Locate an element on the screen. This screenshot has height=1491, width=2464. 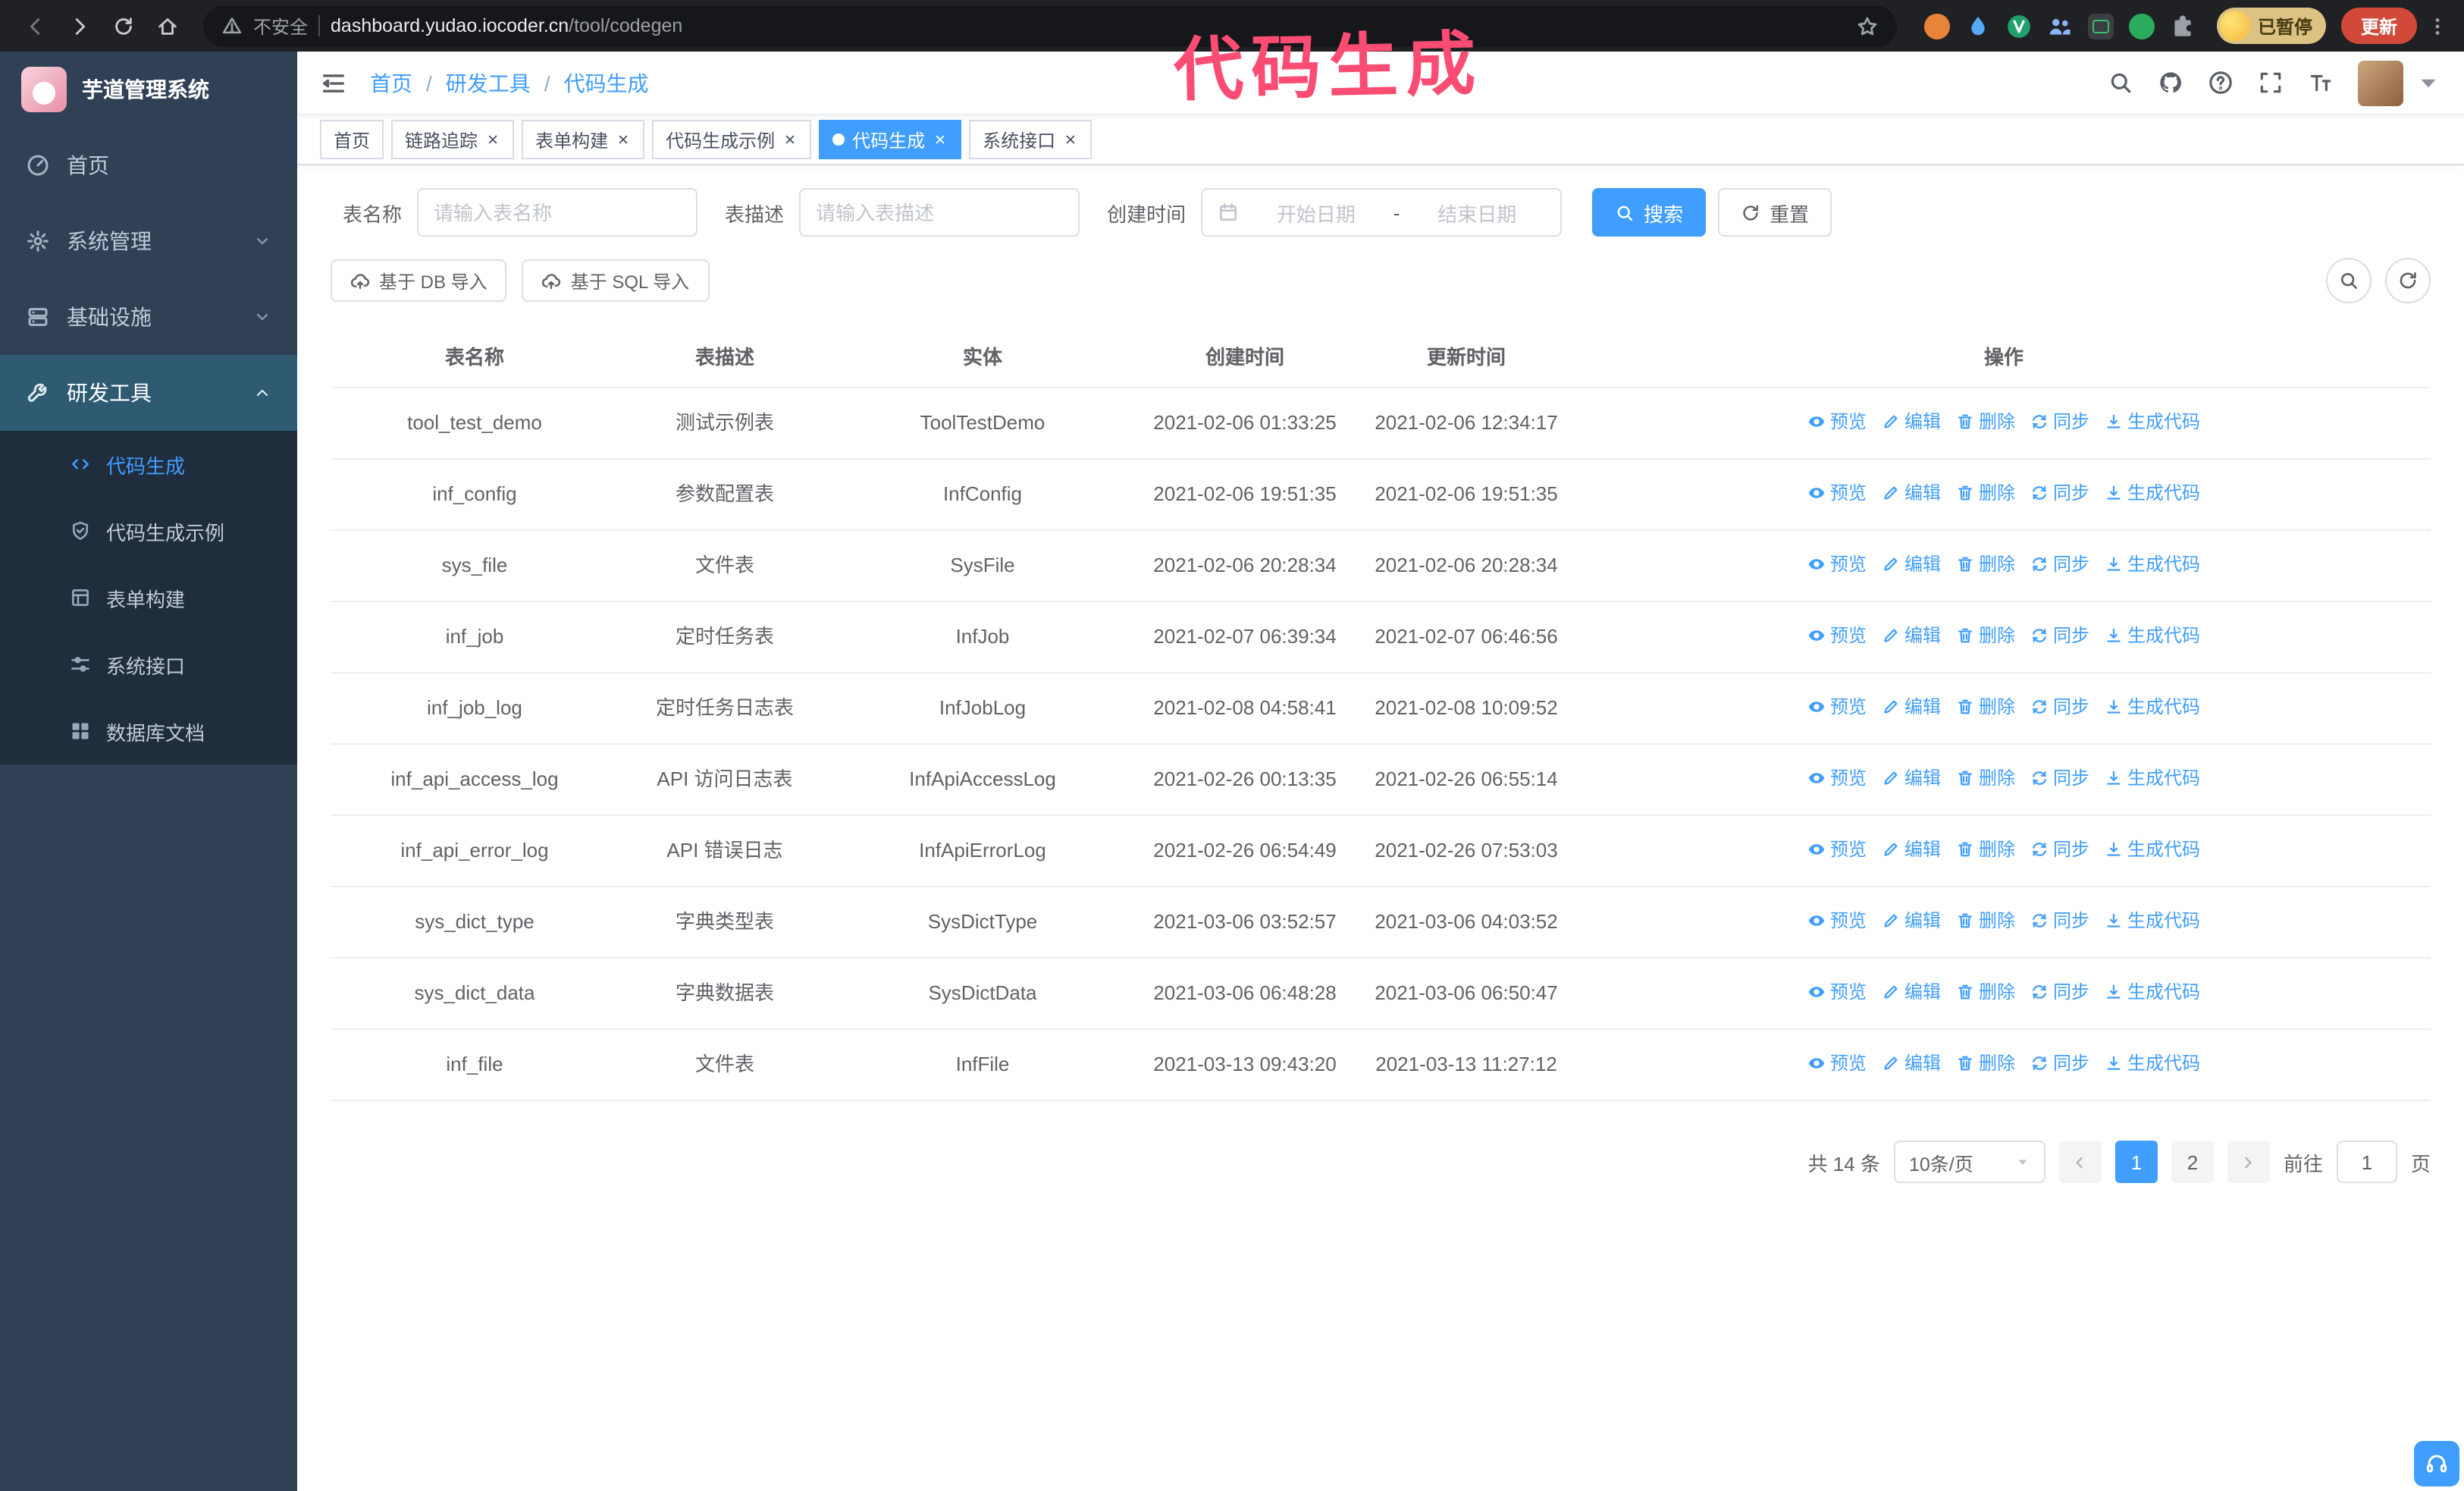
tag-system-api: 系统接口 is located at coordinates (1030, 139).